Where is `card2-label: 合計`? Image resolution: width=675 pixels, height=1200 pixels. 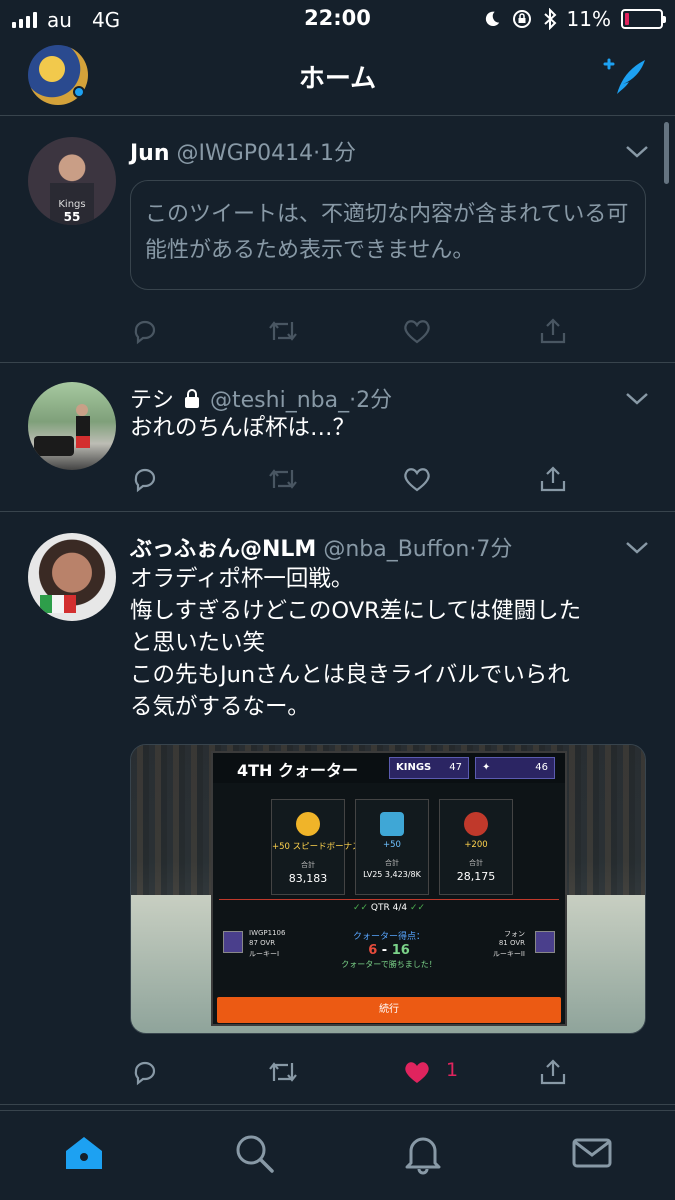 card2-label: 合計 is located at coordinates (392, 863).